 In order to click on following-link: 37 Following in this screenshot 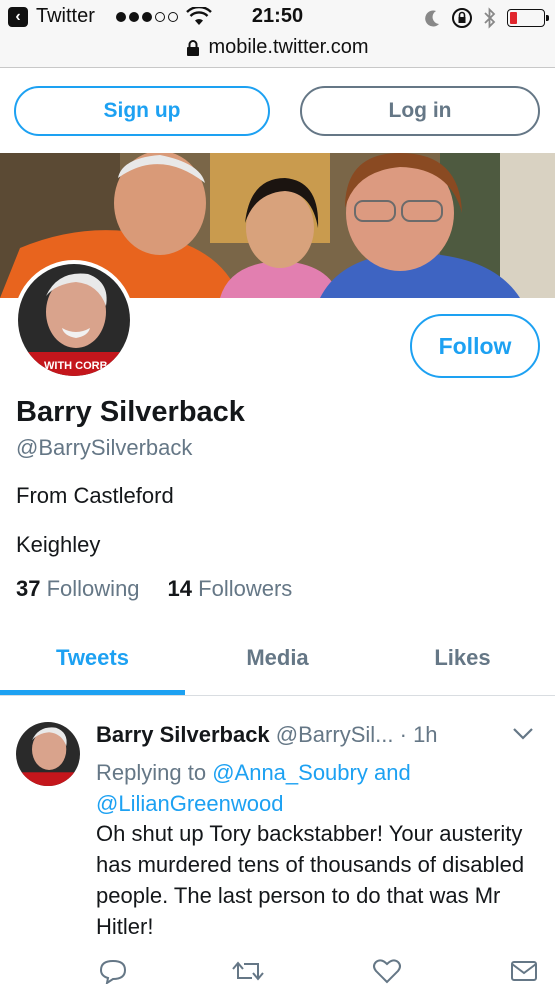, I will do `click(78, 588)`.